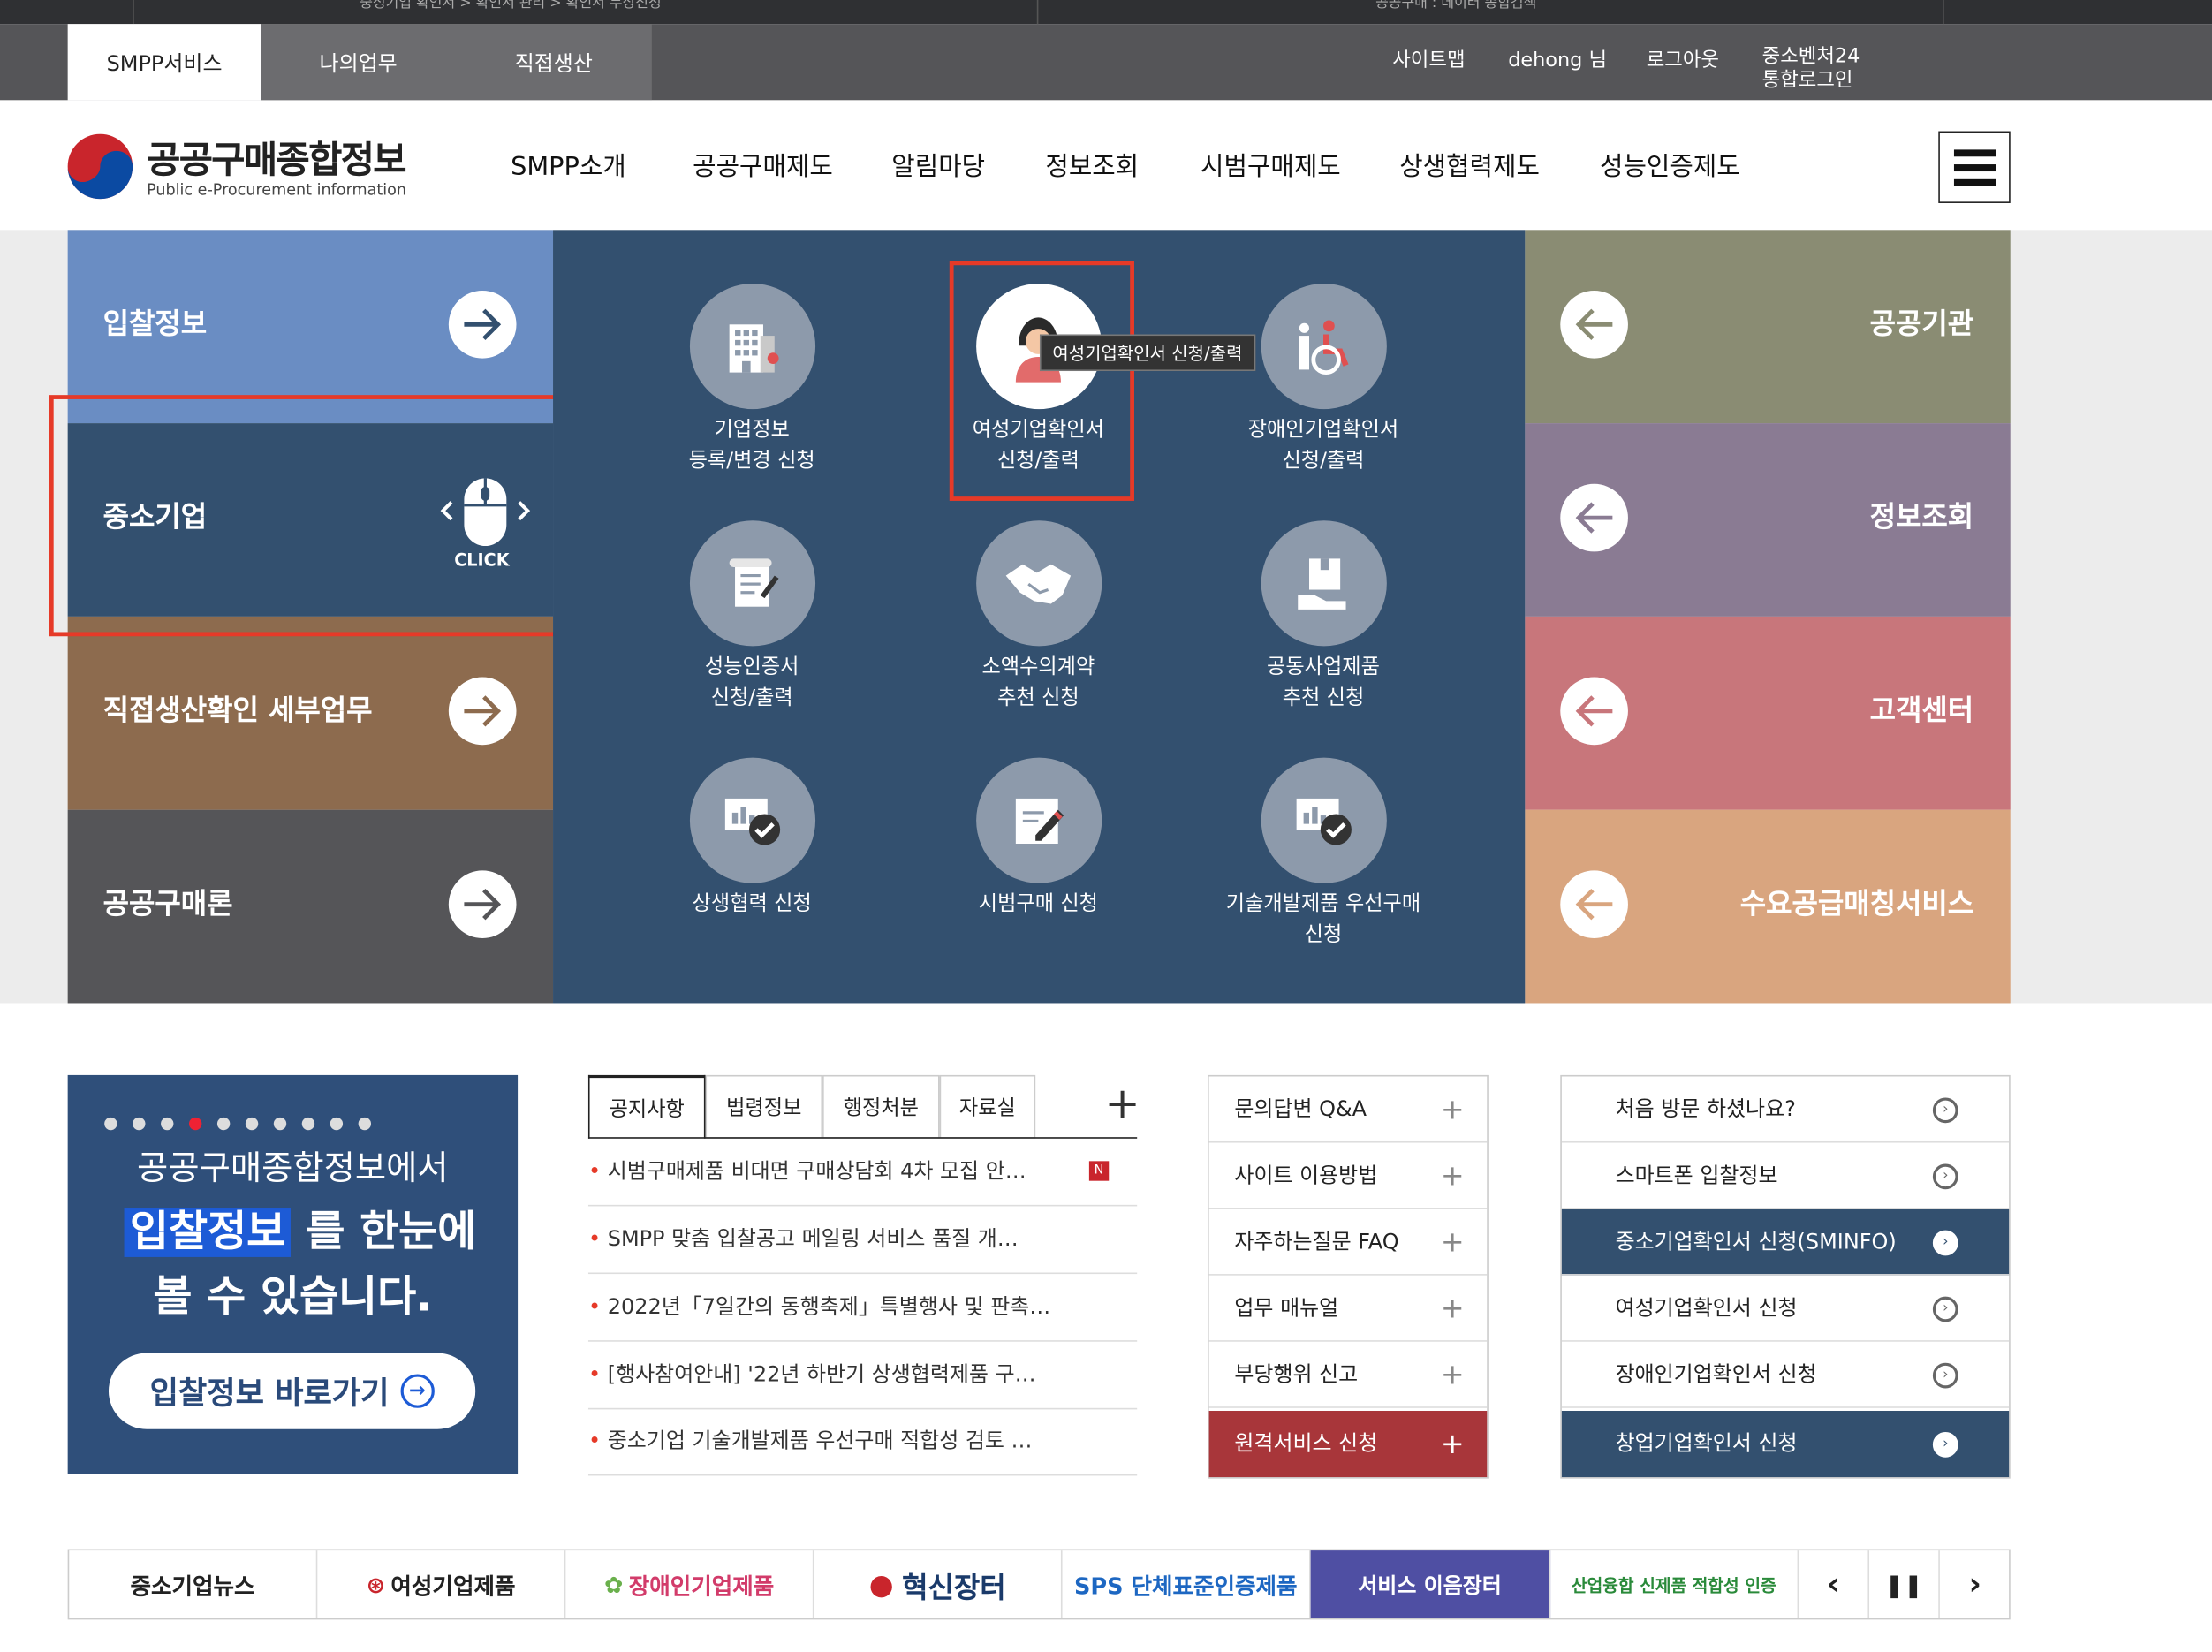 Image resolution: width=2212 pixels, height=1652 pixels. What do you see at coordinates (646, 1106) in the screenshot?
I see `tab-notice: 공지사항` at bounding box center [646, 1106].